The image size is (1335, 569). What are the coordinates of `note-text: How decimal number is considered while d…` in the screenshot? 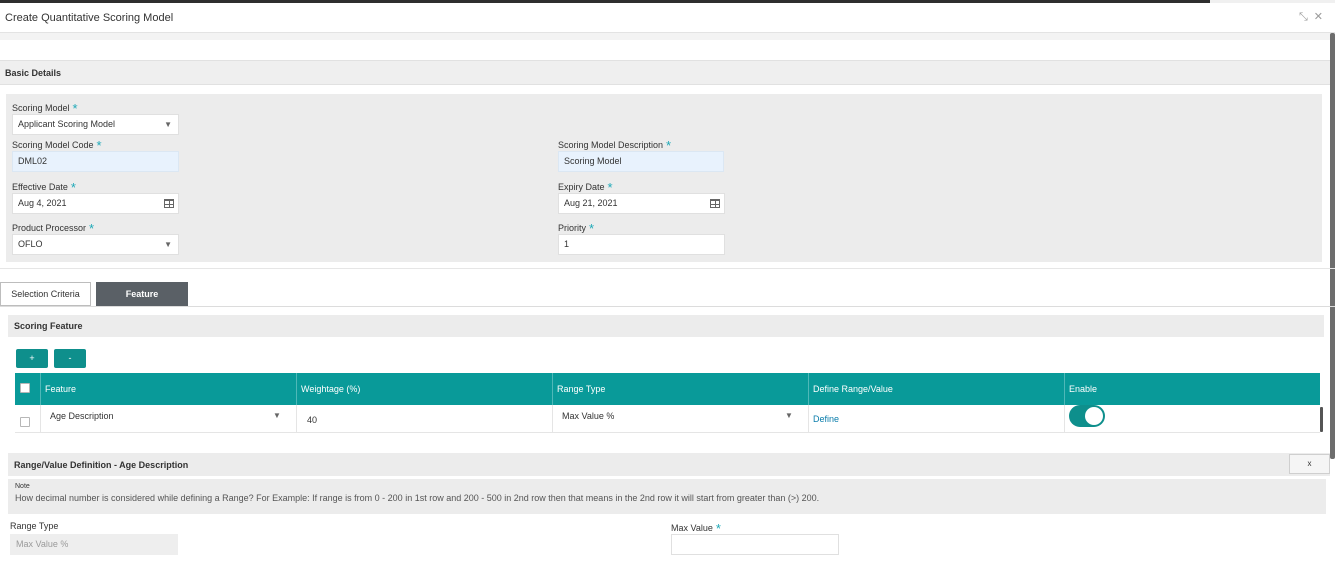 It's located at (417, 498).